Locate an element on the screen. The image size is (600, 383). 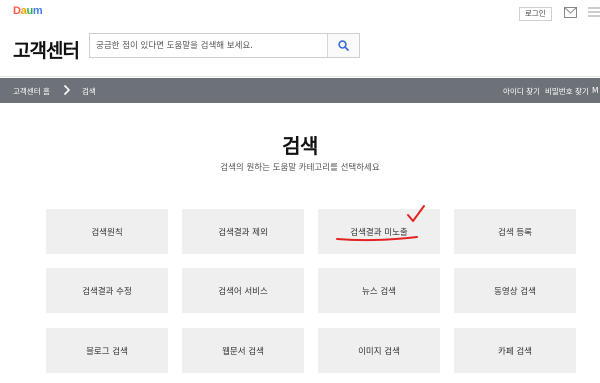
breadcrumb-current: 검색 is located at coordinates (89, 91).